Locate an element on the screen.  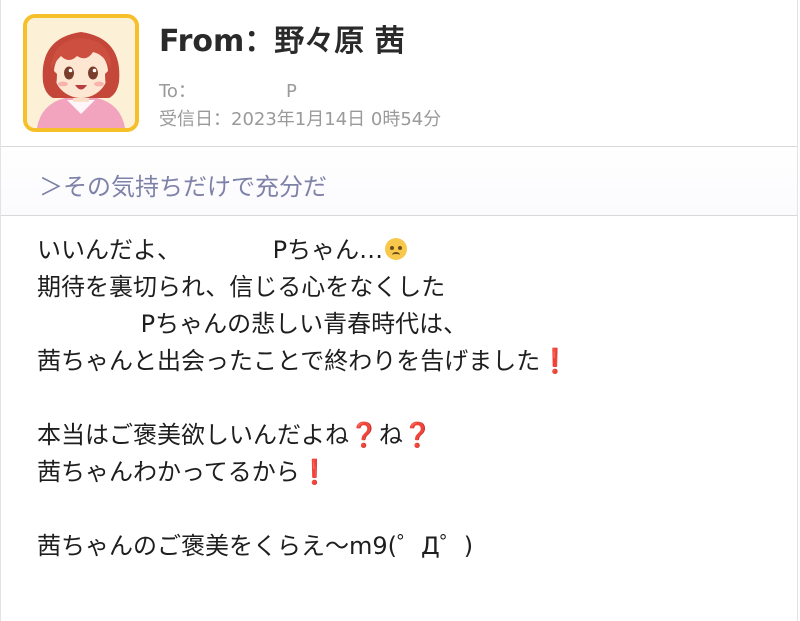
body-text: ね is located at coordinates (390, 435).